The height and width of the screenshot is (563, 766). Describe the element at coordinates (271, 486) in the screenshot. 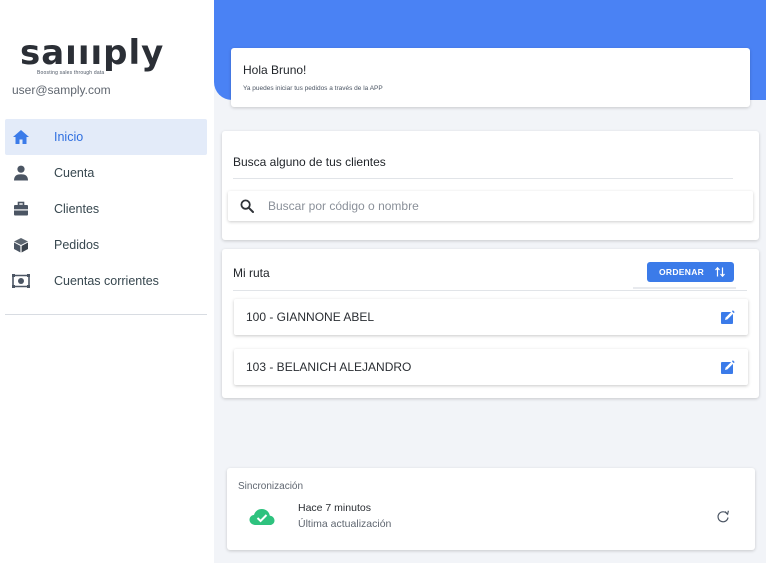

I see `sync-title: Sincronización` at that location.